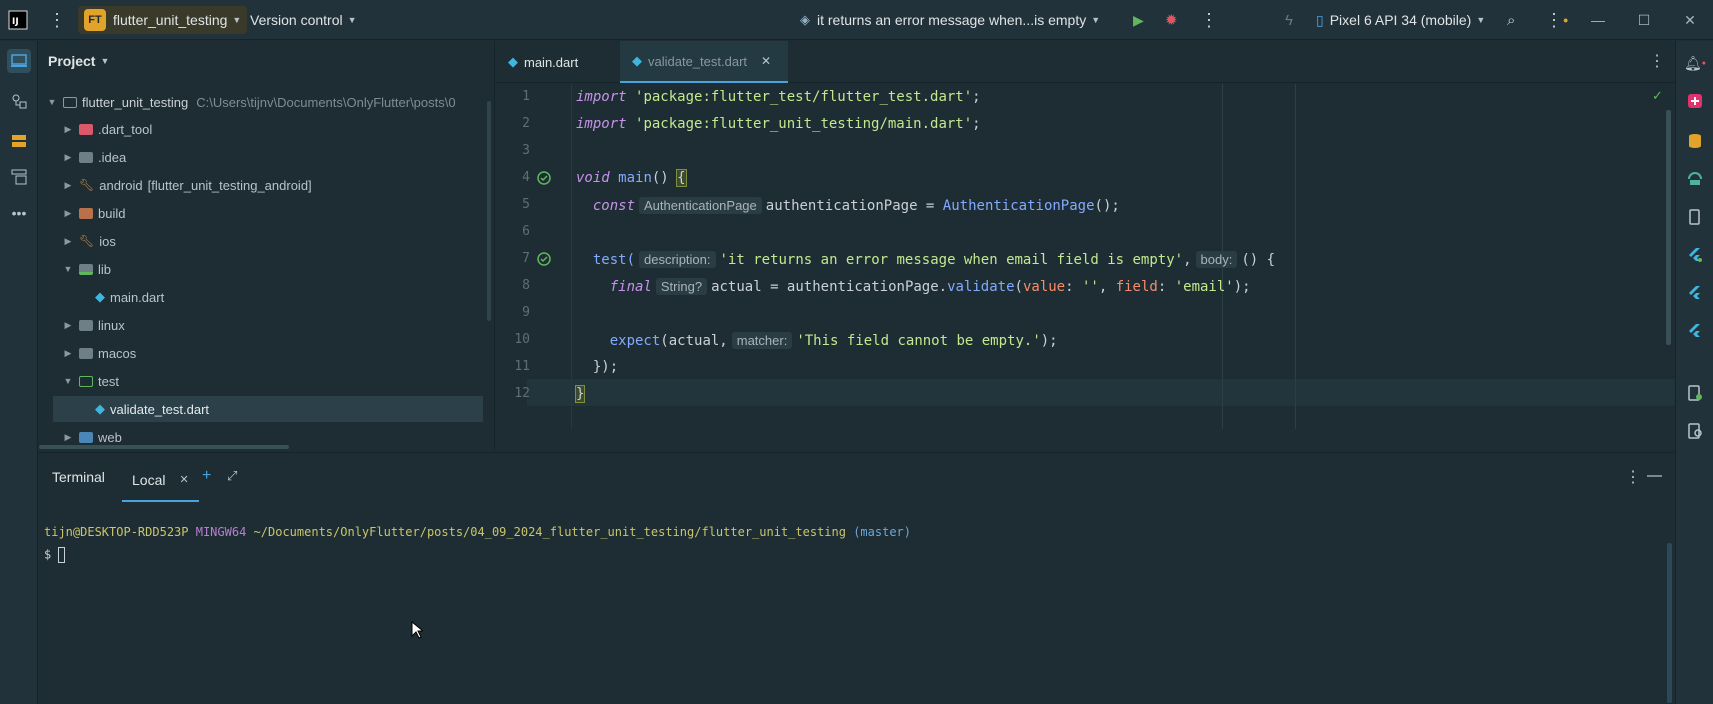  I want to click on maximize-button: ☐, so click(1644, 20).